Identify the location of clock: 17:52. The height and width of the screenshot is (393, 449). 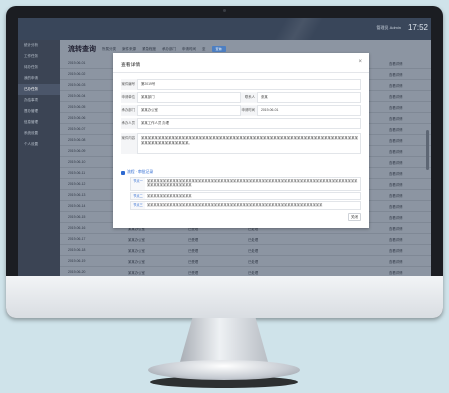
(417, 27).